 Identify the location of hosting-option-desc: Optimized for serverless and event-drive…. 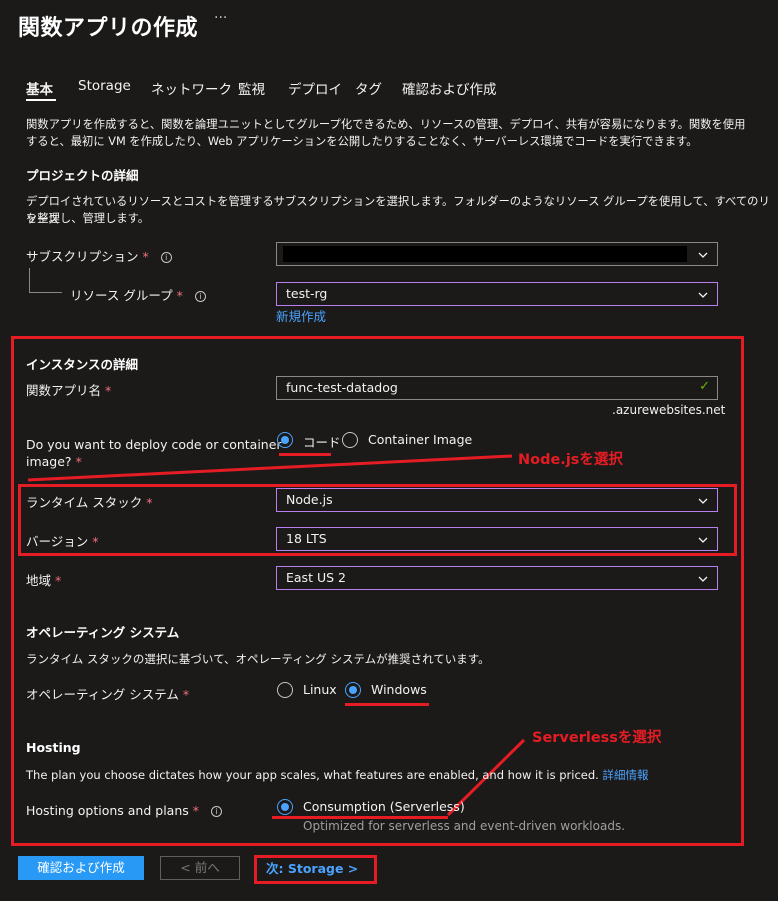
(464, 826).